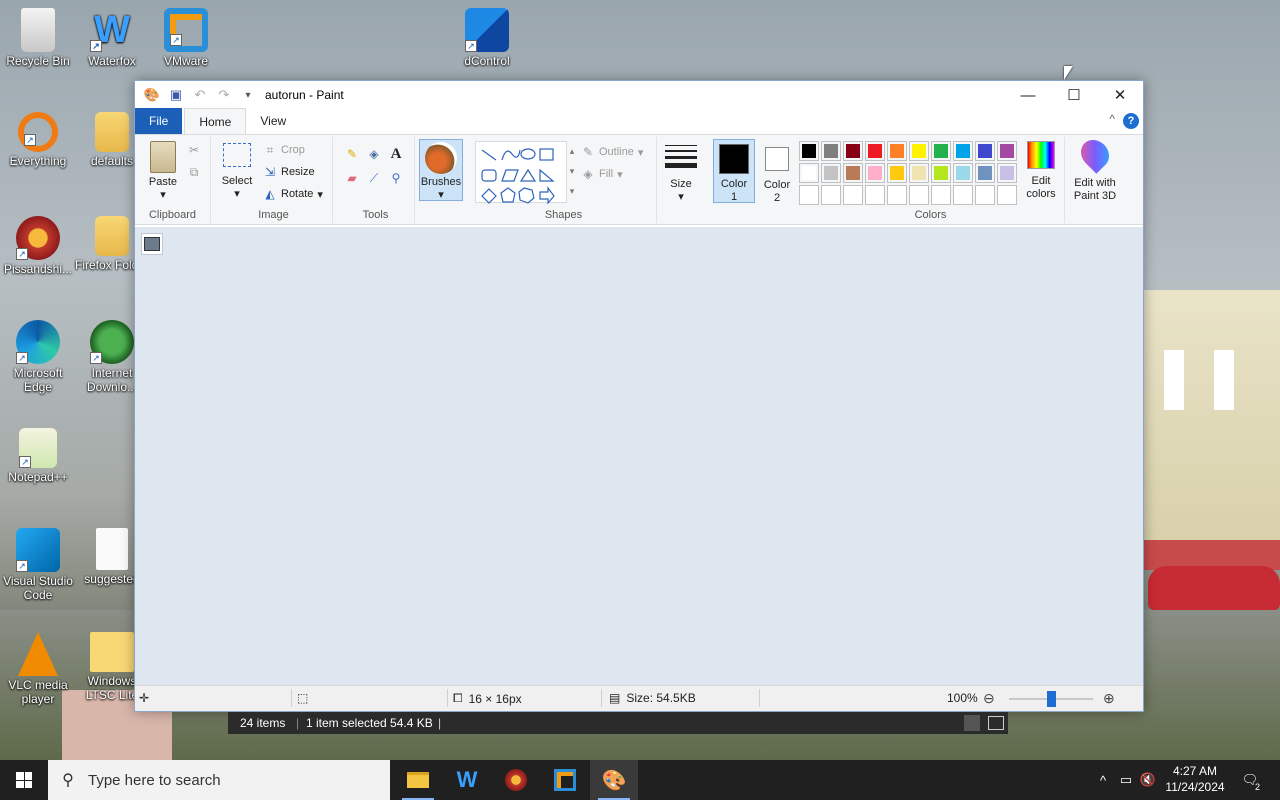 The height and width of the screenshot is (800, 1280). I want to click on customize-toolbar-icon: ▾, so click(248, 95).